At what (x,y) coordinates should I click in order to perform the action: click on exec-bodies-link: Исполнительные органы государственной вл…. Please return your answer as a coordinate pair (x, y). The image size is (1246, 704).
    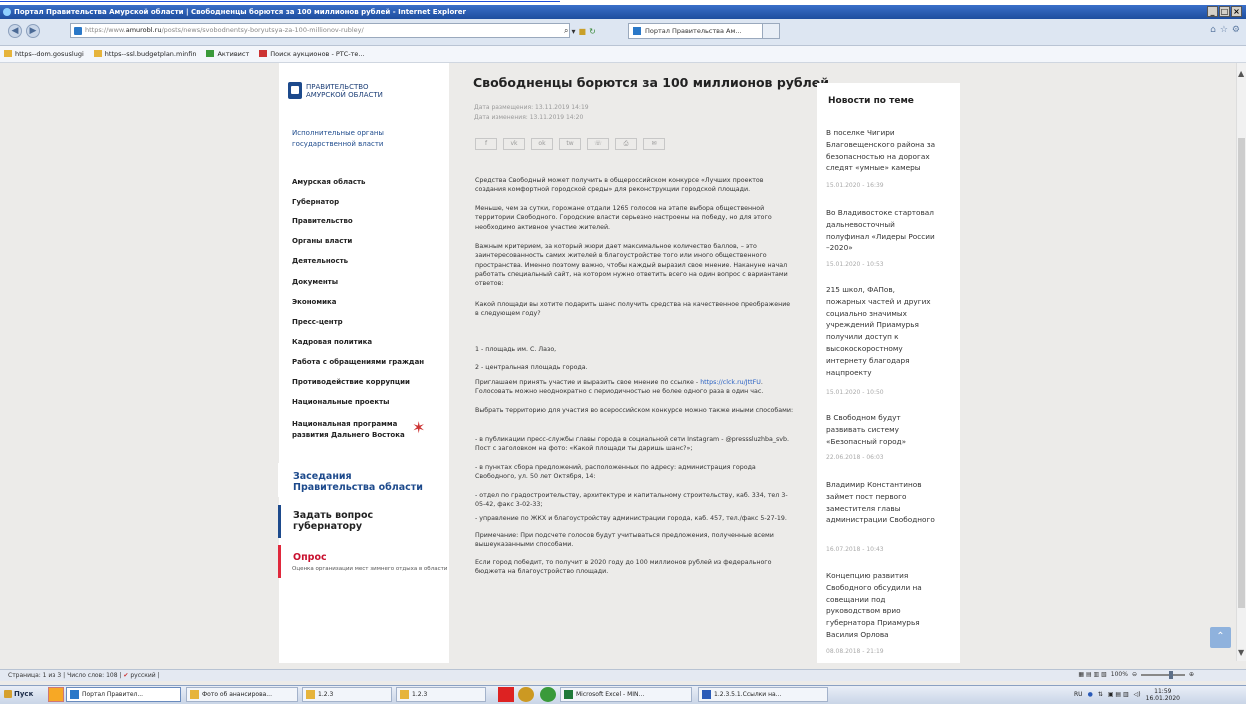
    Looking at the image, I should click on (352, 139).